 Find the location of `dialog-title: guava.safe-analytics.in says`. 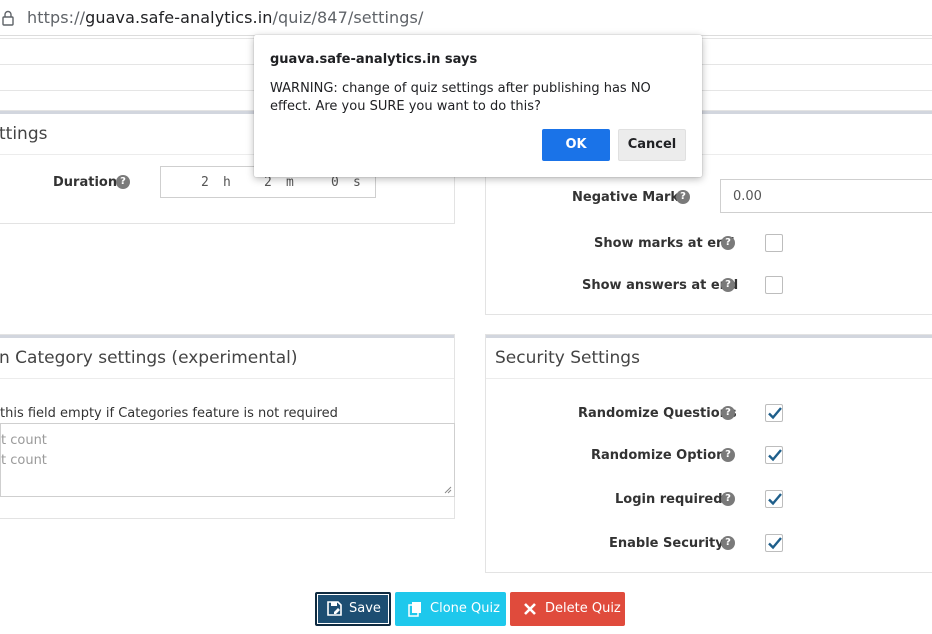

dialog-title: guava.safe-analytics.in says is located at coordinates (374, 59).